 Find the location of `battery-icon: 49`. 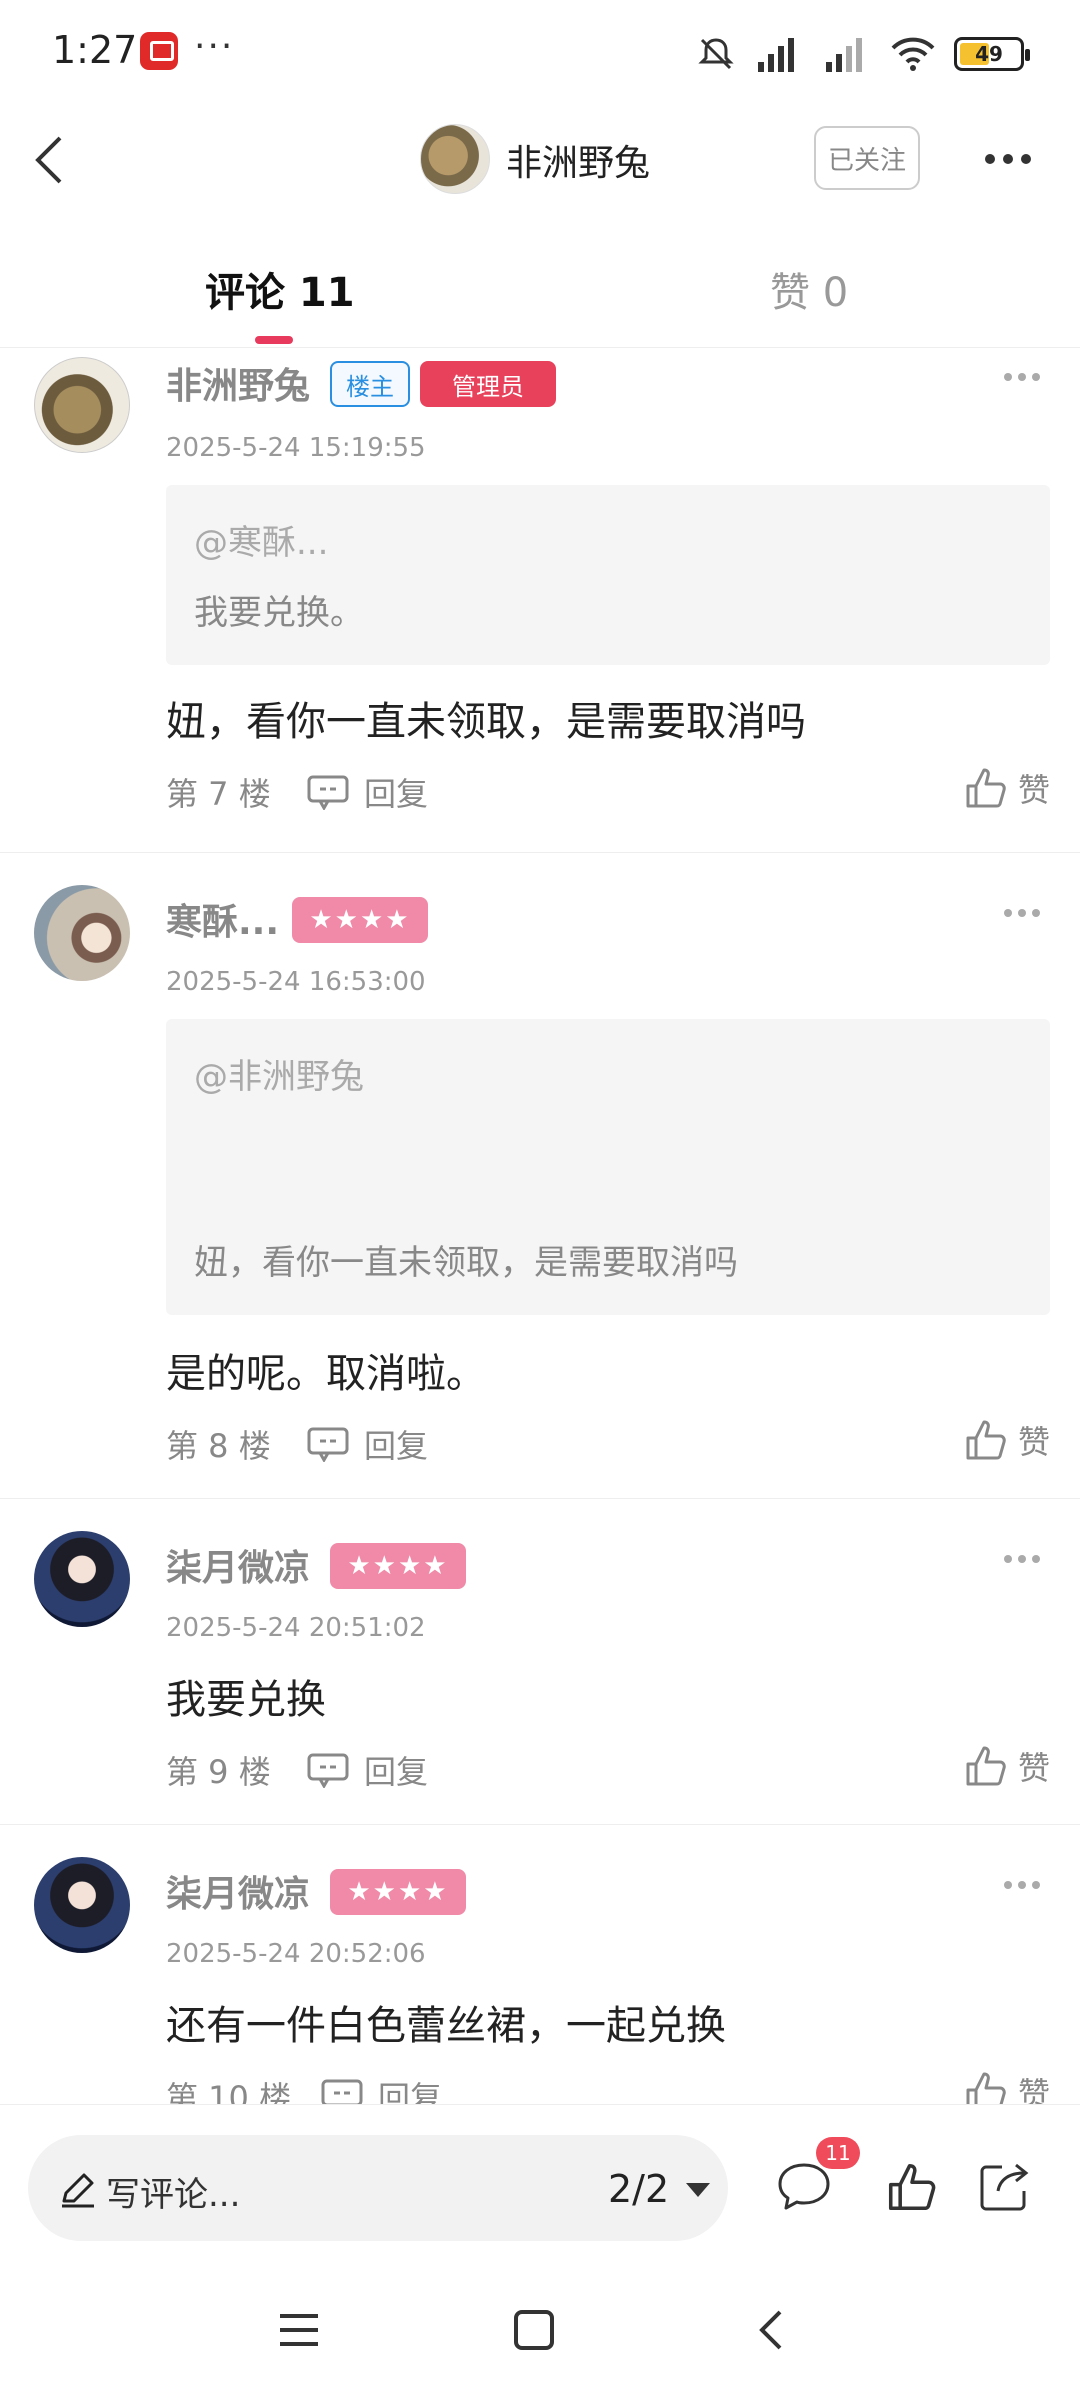

battery-icon: 49 is located at coordinates (992, 54).